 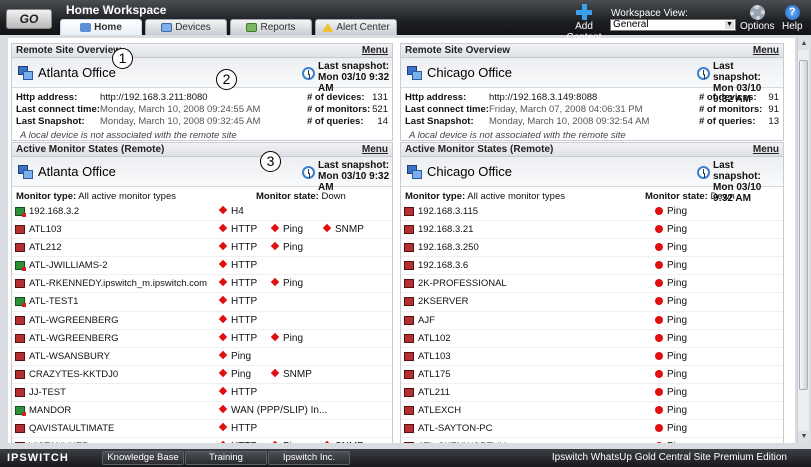 What do you see at coordinates (202, 339) in the screenshot?
I see `monitor-row: ATL-WGREENBERG HTTP Ping` at bounding box center [202, 339].